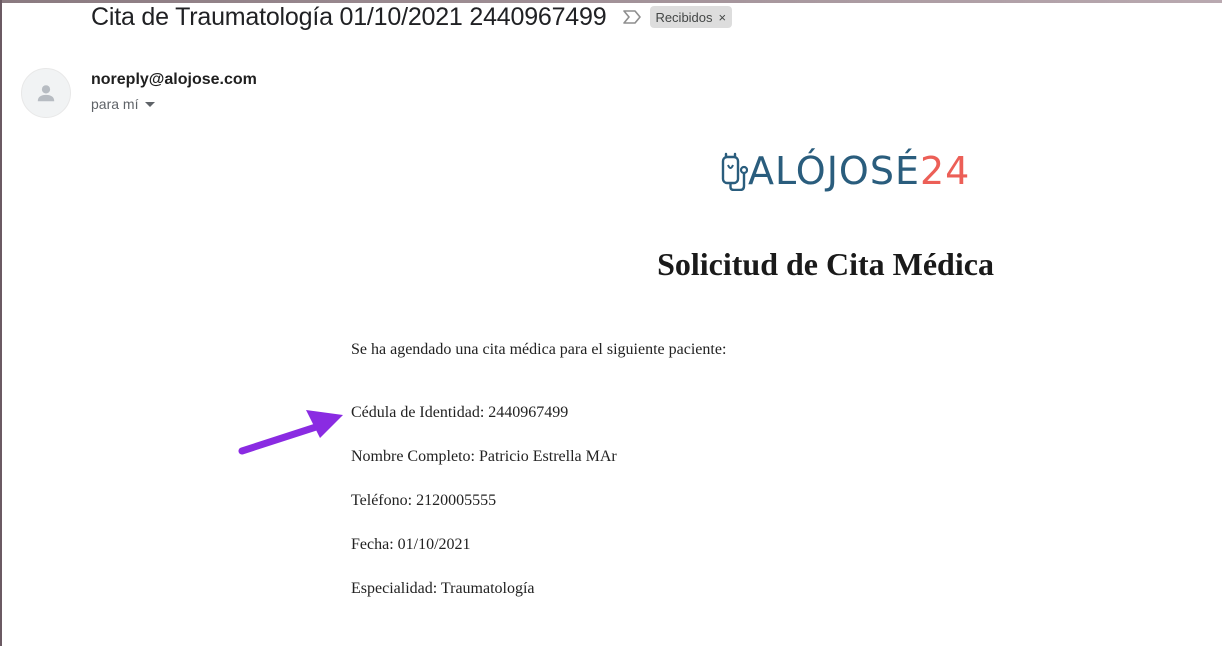  I want to click on recipient-details: para mí, so click(123, 104).